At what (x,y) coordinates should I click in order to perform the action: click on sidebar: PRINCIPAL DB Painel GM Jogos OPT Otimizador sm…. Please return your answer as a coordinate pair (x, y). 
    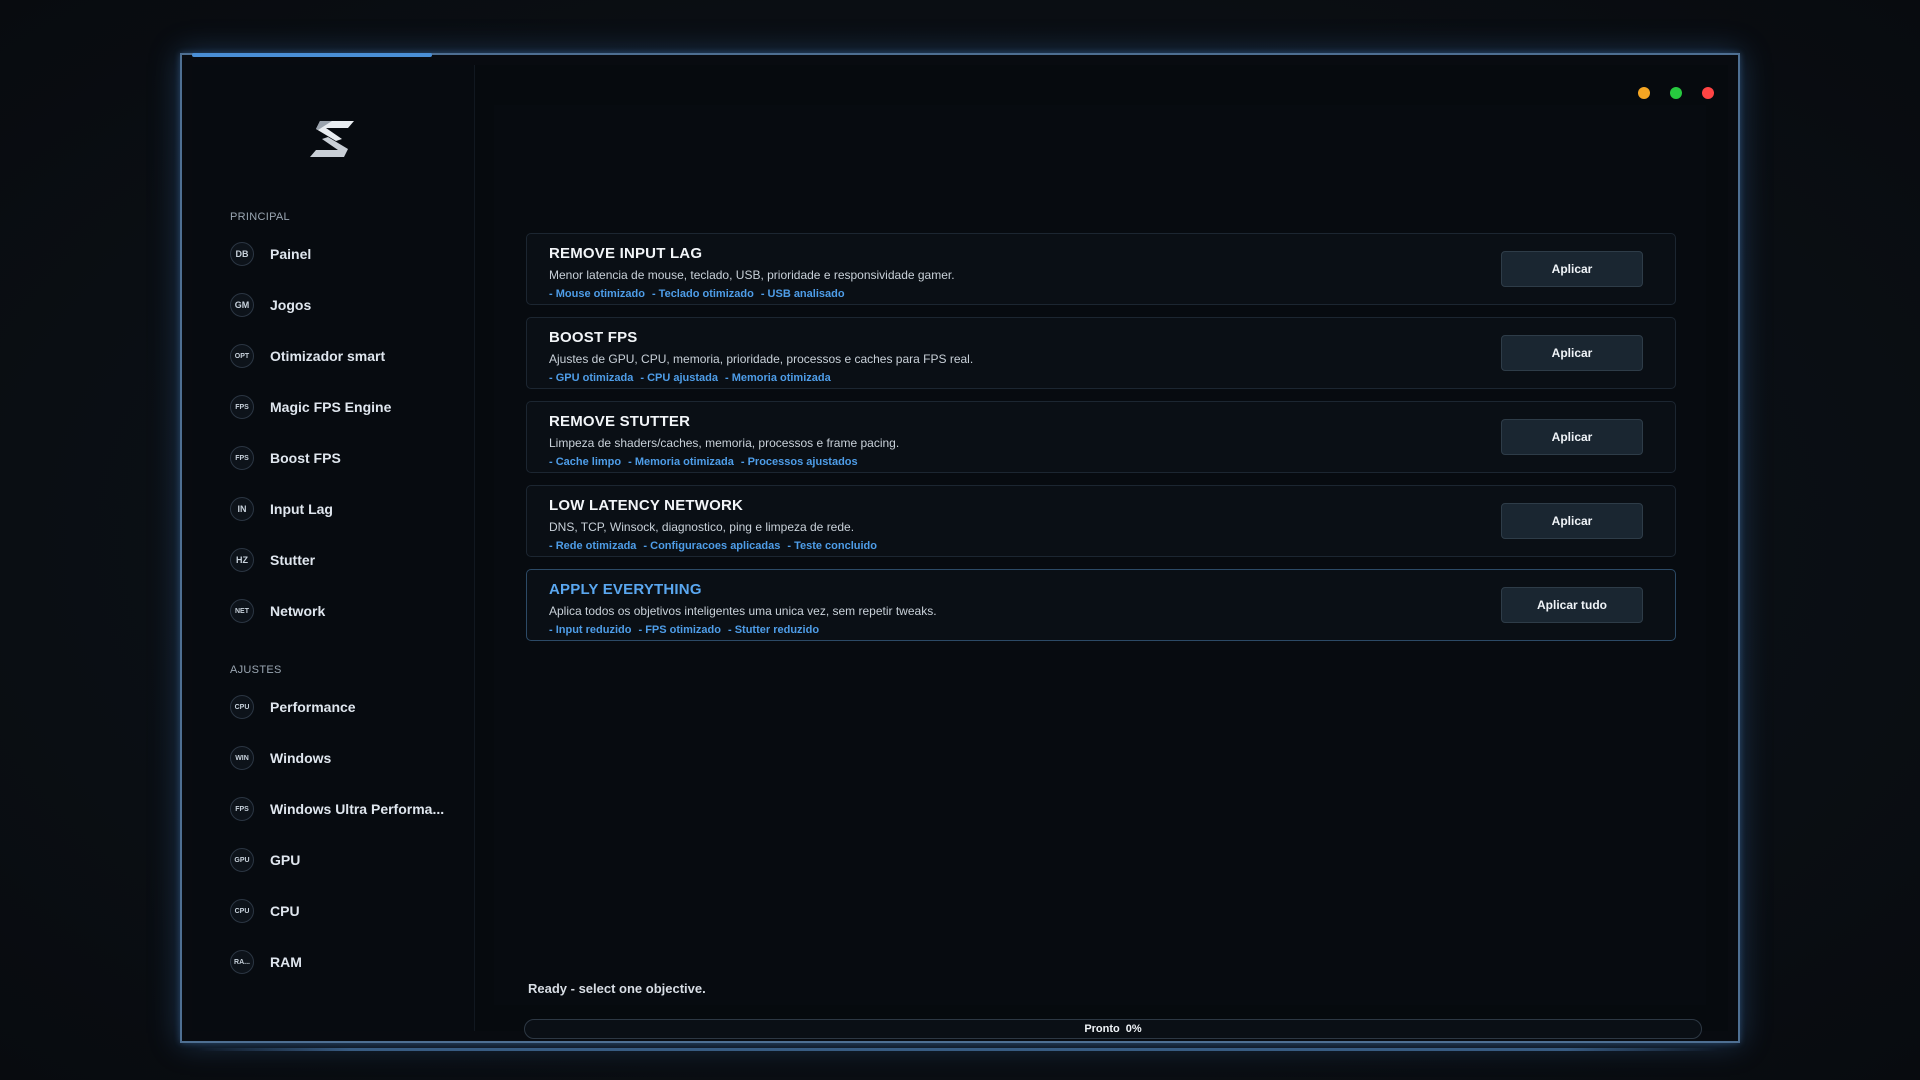
    Looking at the image, I should click on (333, 548).